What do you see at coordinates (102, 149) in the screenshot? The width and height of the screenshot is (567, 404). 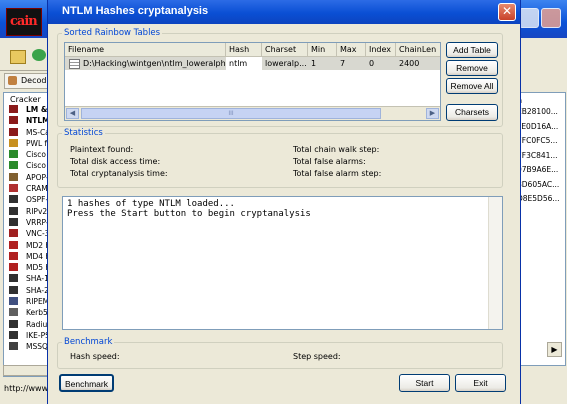 I see `plaintext-found-label: Plaintext found:` at bounding box center [102, 149].